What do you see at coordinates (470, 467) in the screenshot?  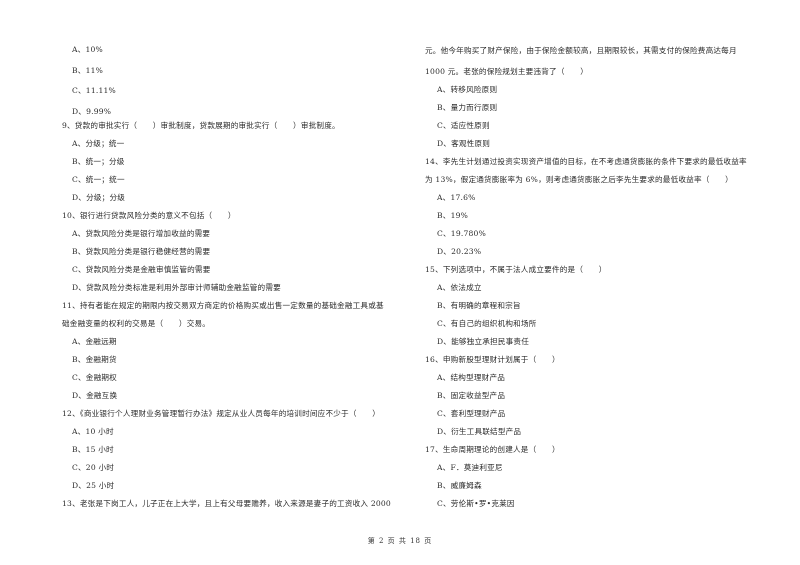 I see `q17-option-a: A、F．莫迪利亚尼` at bounding box center [470, 467].